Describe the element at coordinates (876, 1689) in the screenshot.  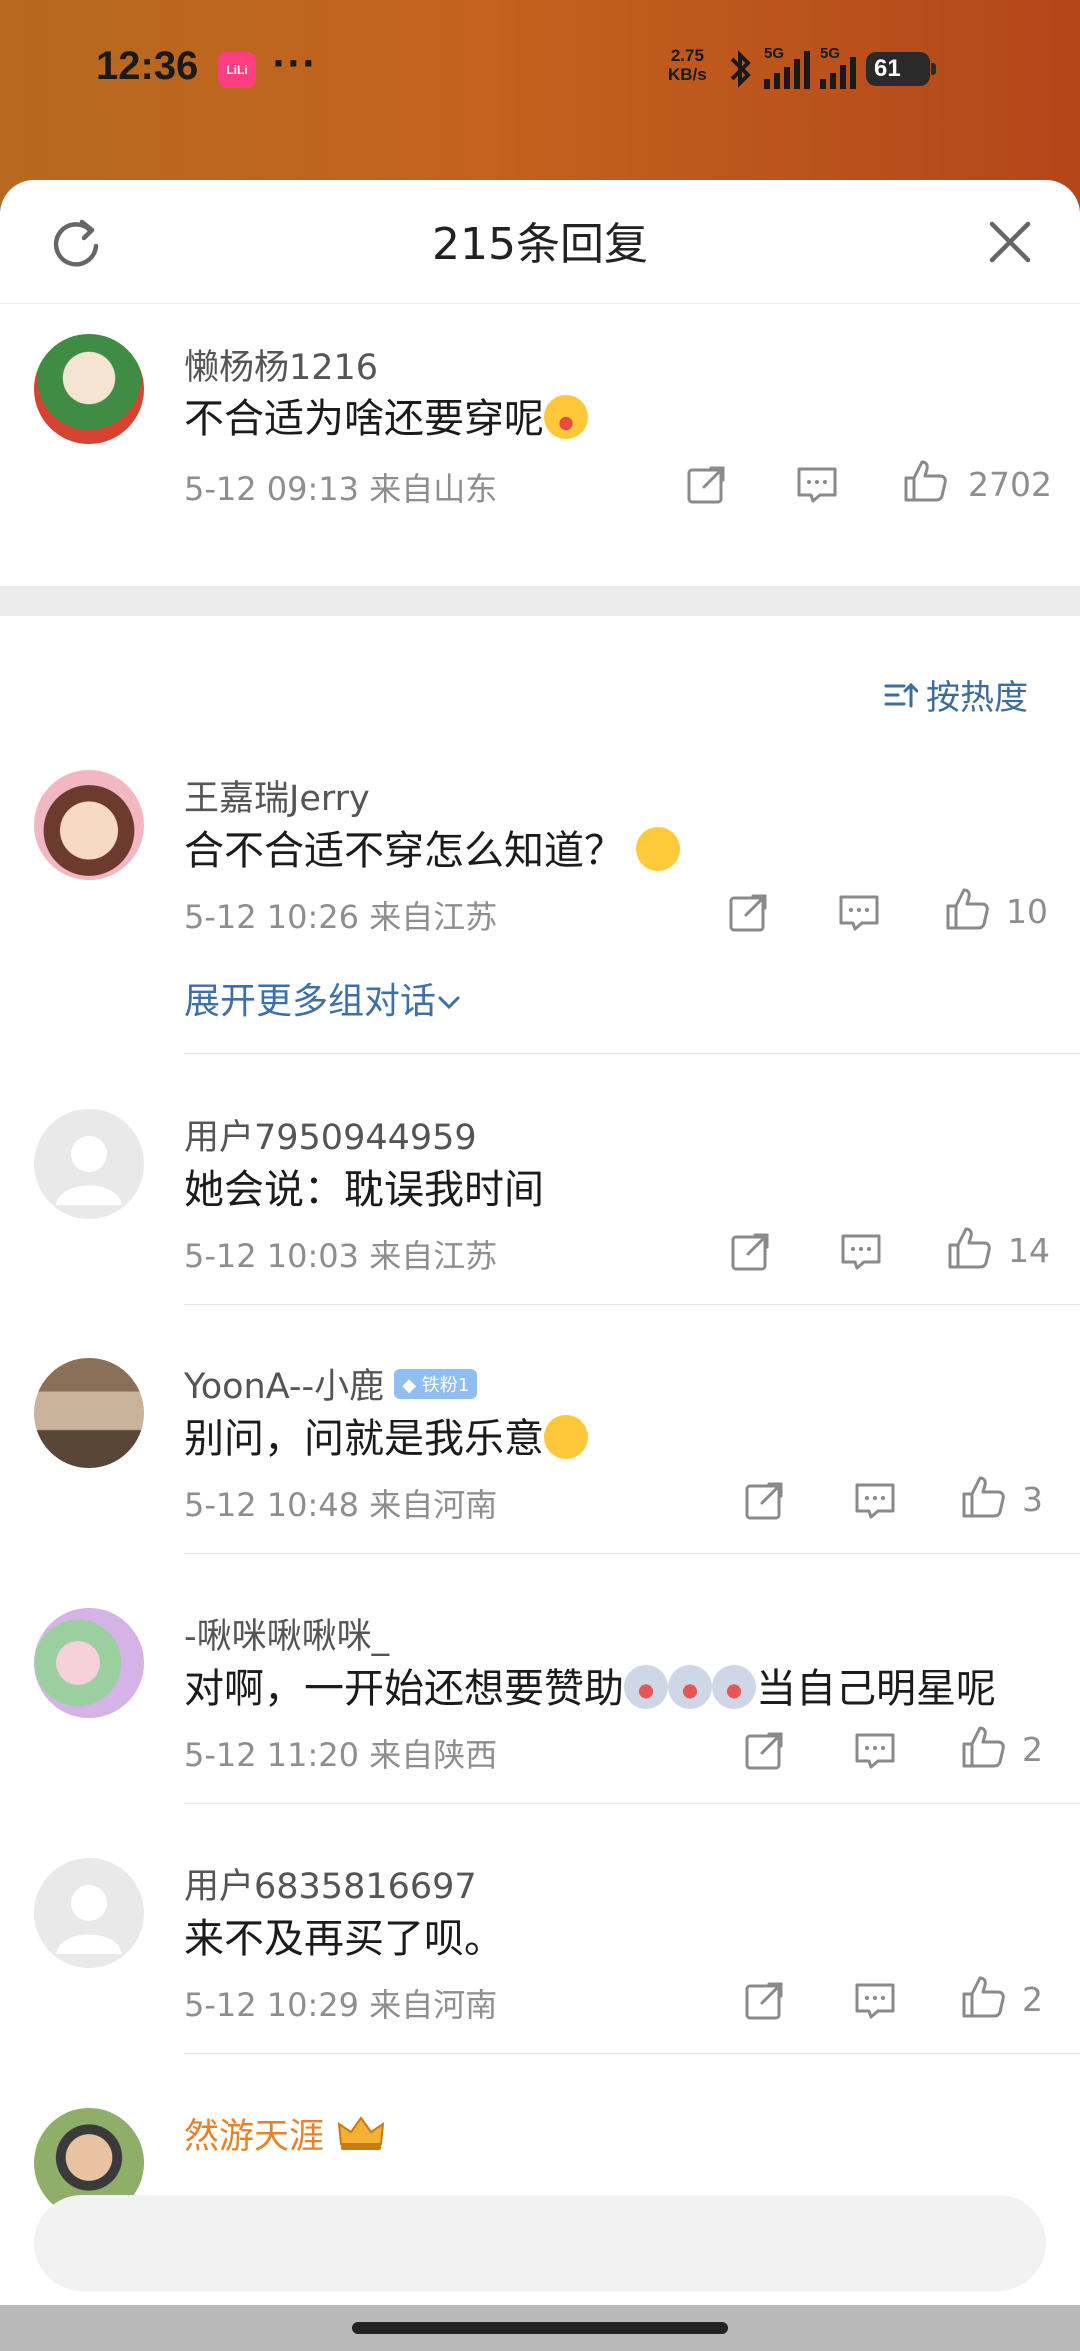
I see `comment-text-part-b: 当自己明星呢` at that location.